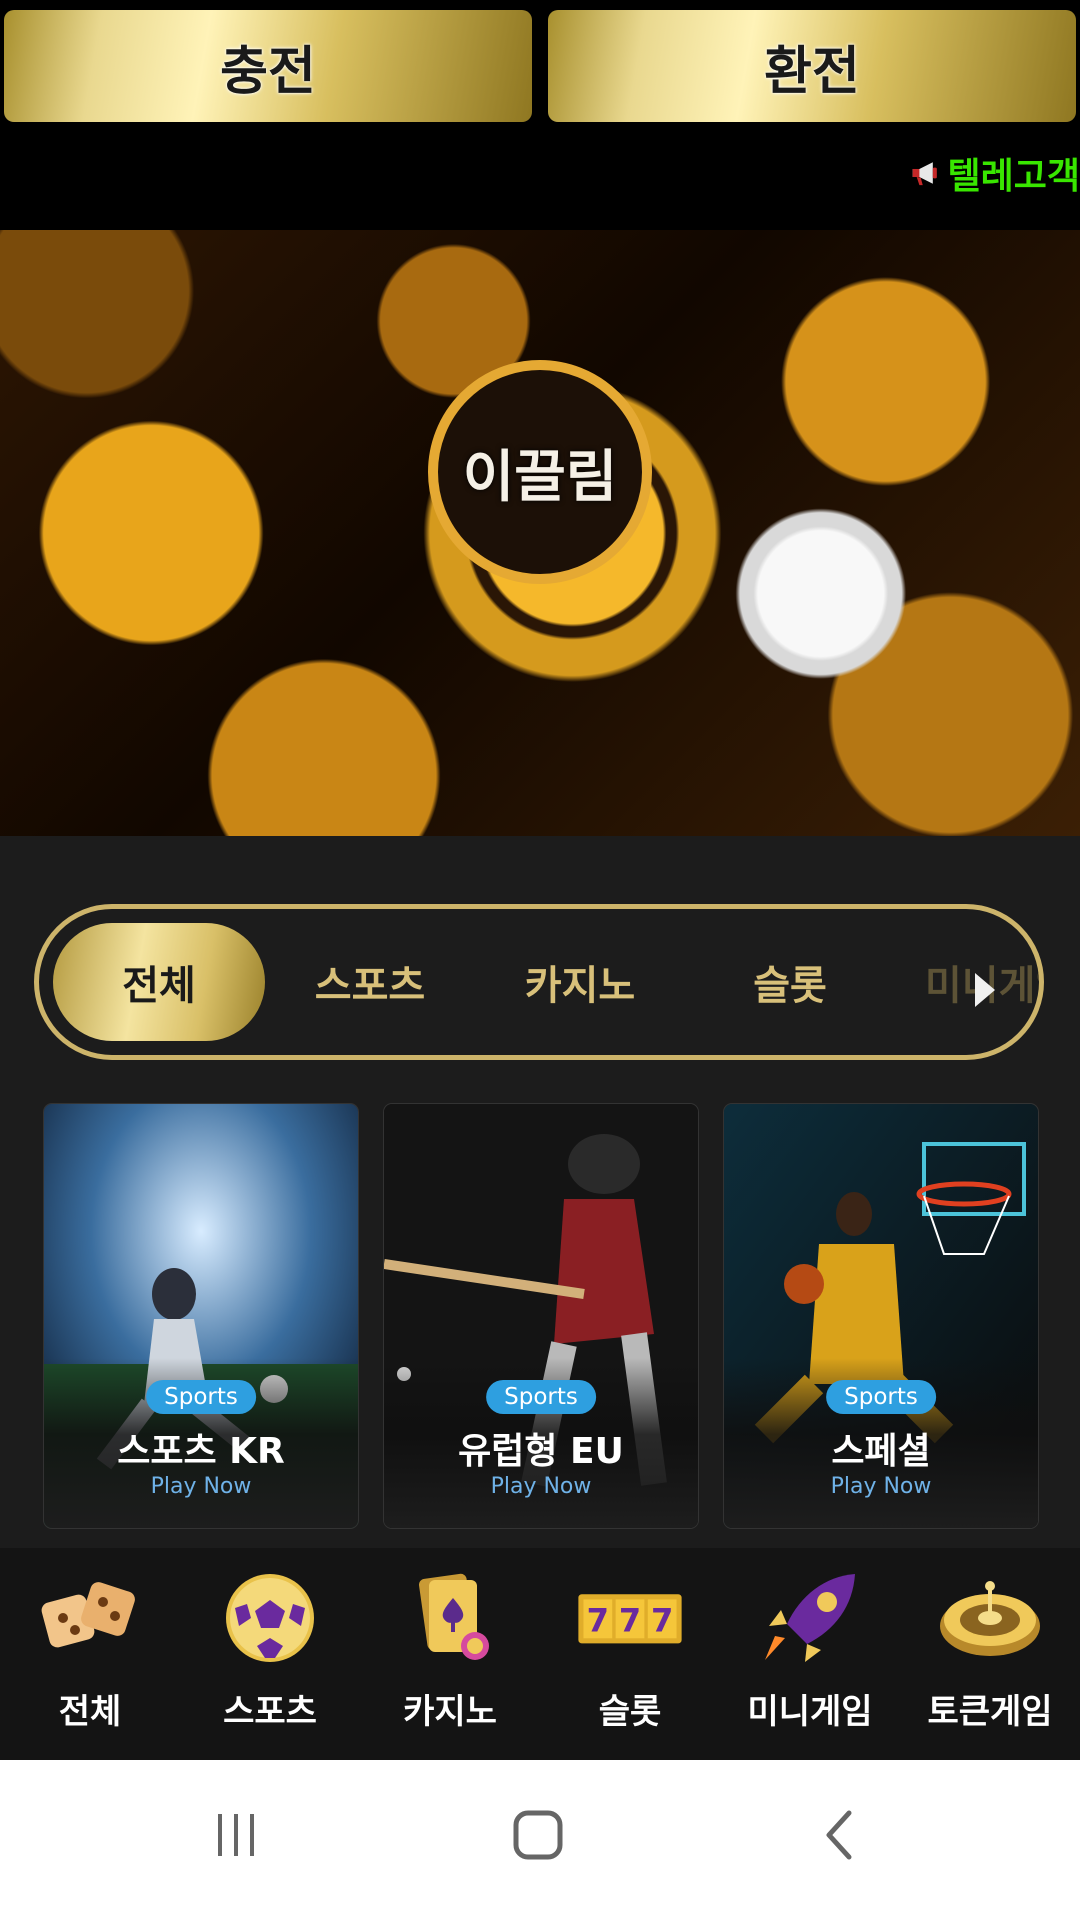 The image size is (1080, 1905). What do you see at coordinates (270, 1712) in the screenshot?
I see `nav-label: 스포츠` at bounding box center [270, 1712].